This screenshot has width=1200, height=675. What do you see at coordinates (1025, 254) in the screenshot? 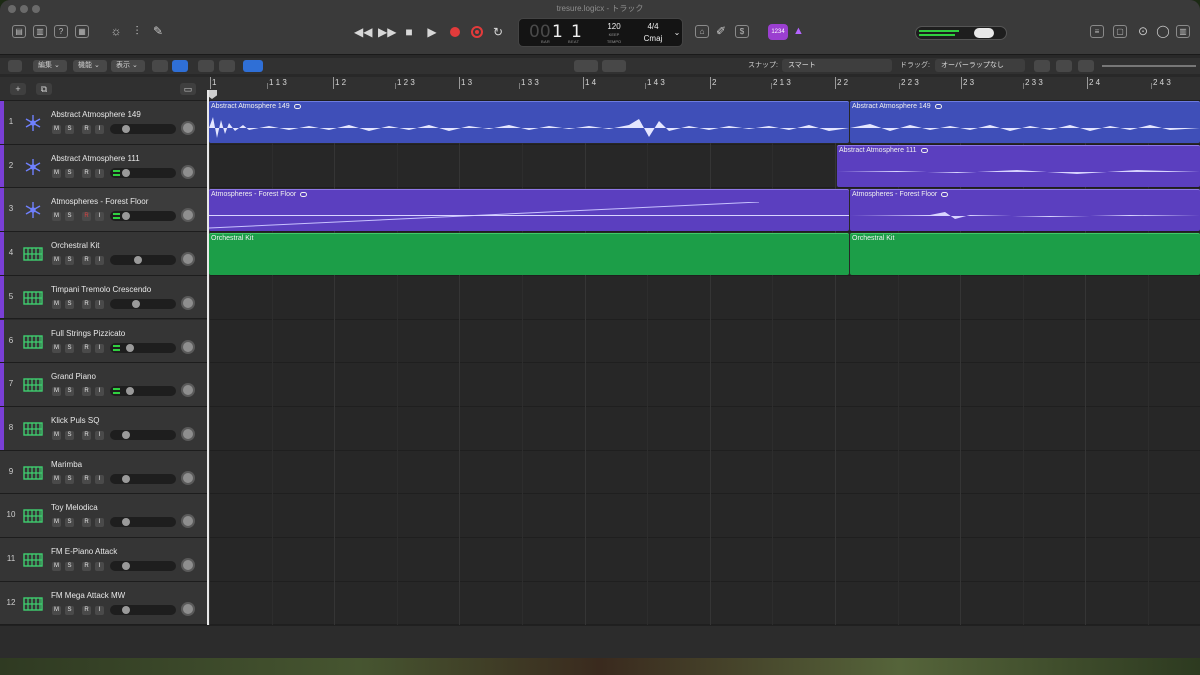
I see `region-orchestral-kit-b: Orchestral Kit` at bounding box center [1025, 254].